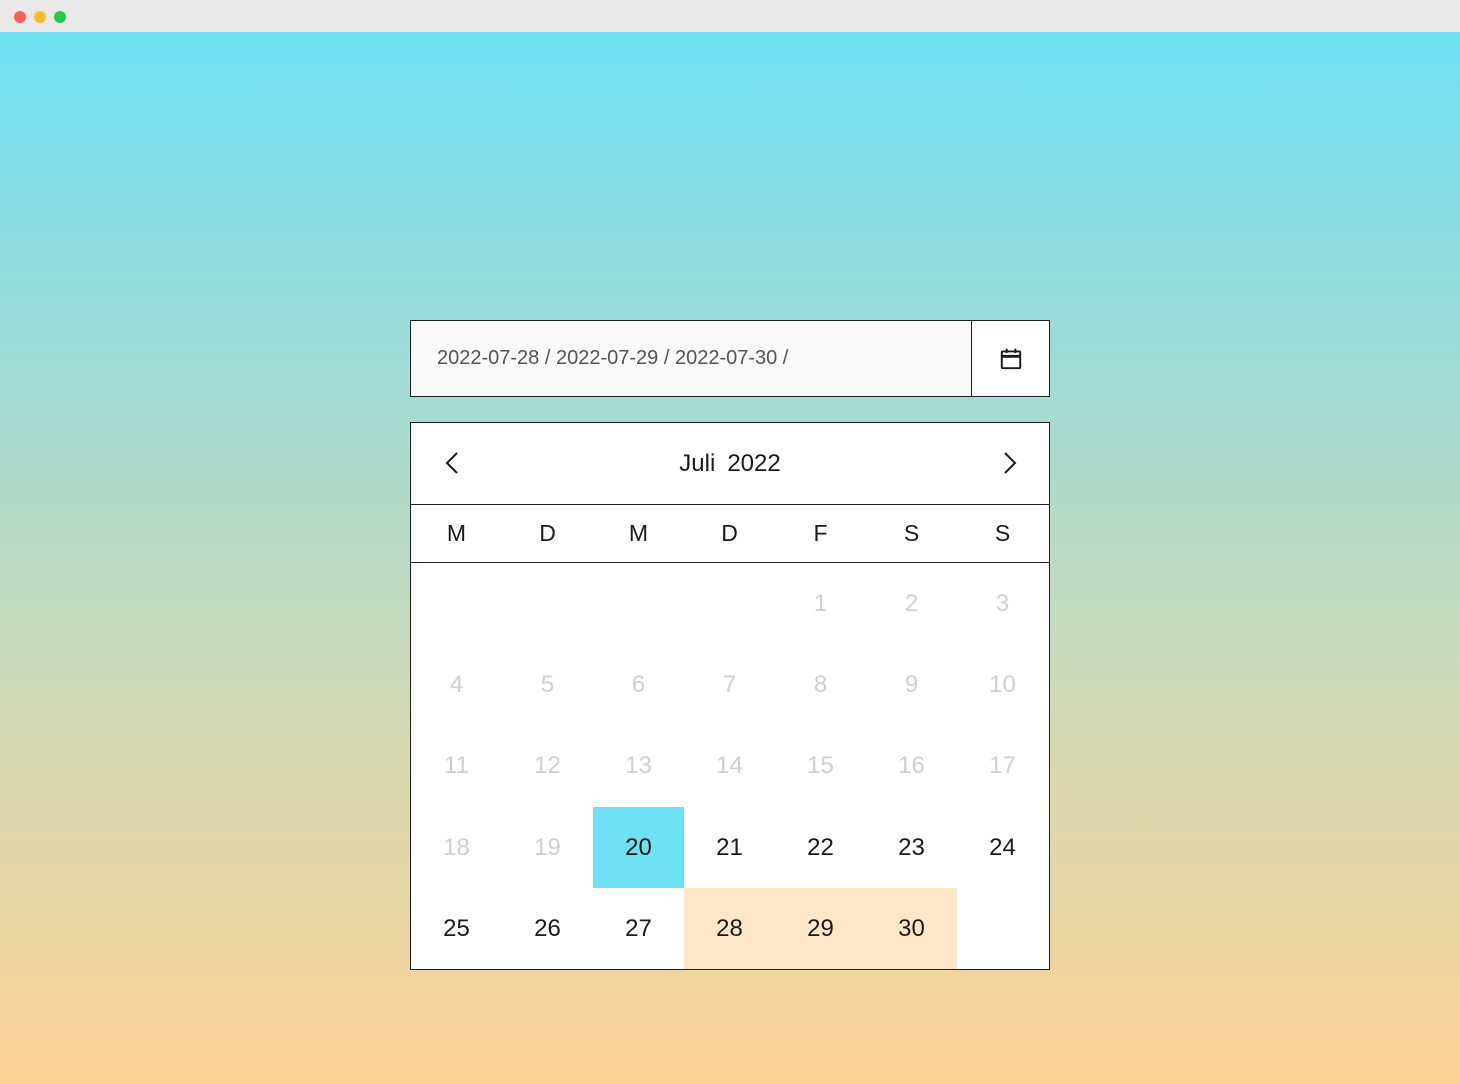 This screenshot has height=1084, width=1460. I want to click on day-cell-23: 23, so click(911, 847).